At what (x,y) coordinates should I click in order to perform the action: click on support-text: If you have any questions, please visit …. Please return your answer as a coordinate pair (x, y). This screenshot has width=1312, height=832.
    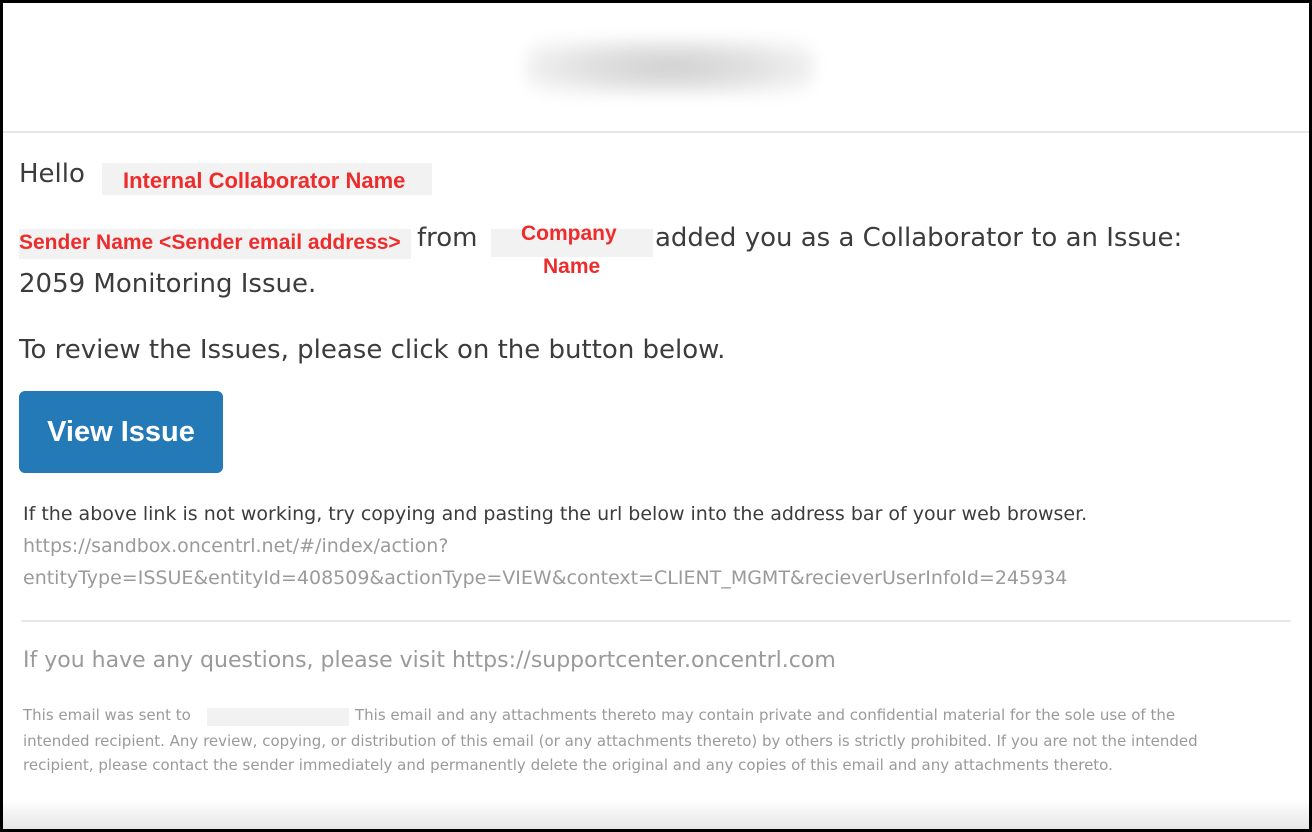
    Looking at the image, I should click on (429, 660).